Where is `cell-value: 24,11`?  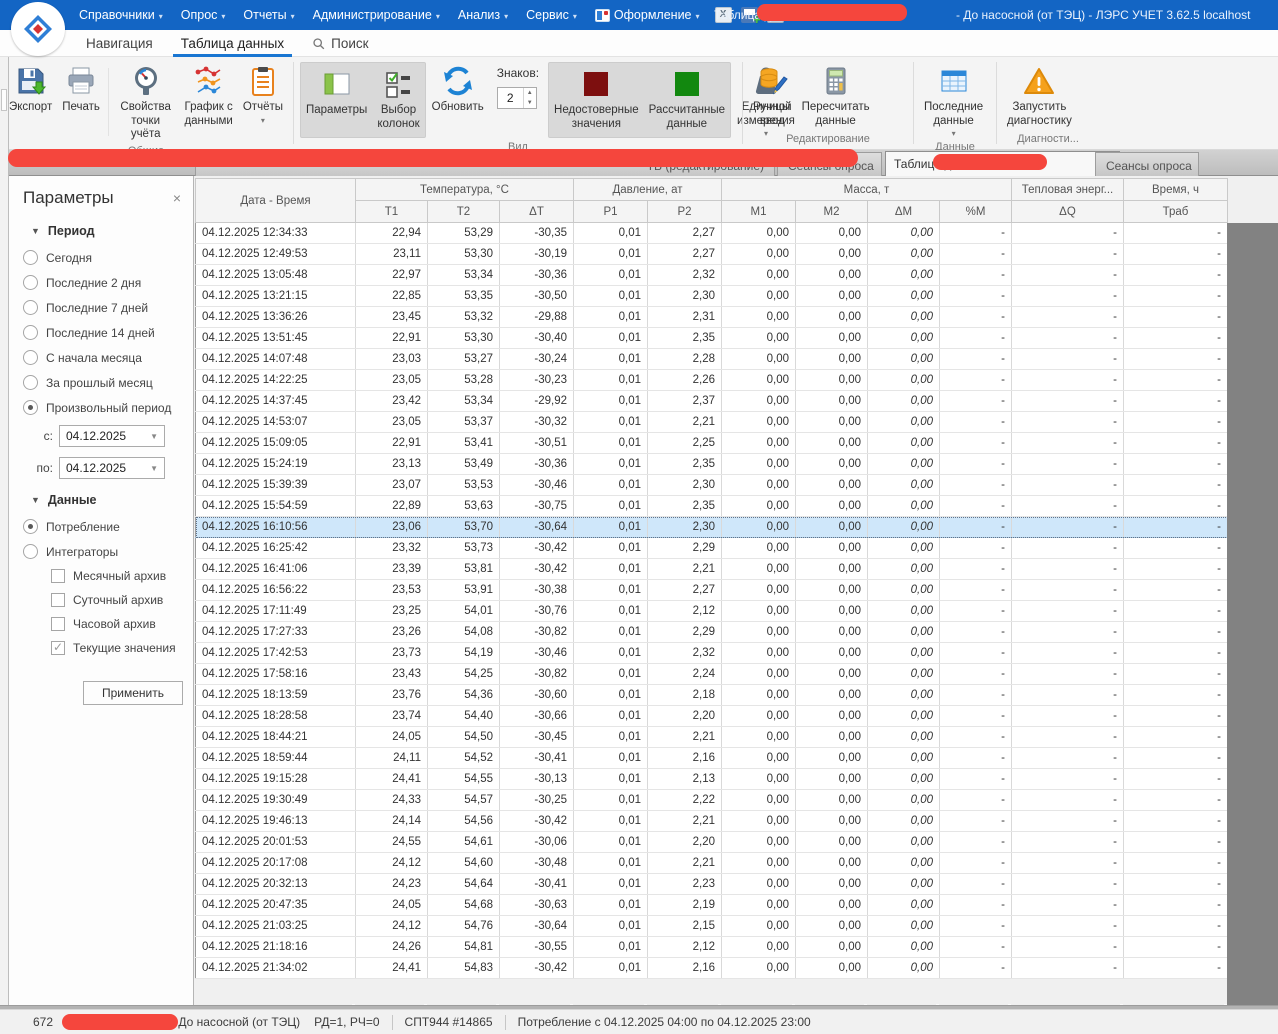
cell-value: 24,11 is located at coordinates (391, 758).